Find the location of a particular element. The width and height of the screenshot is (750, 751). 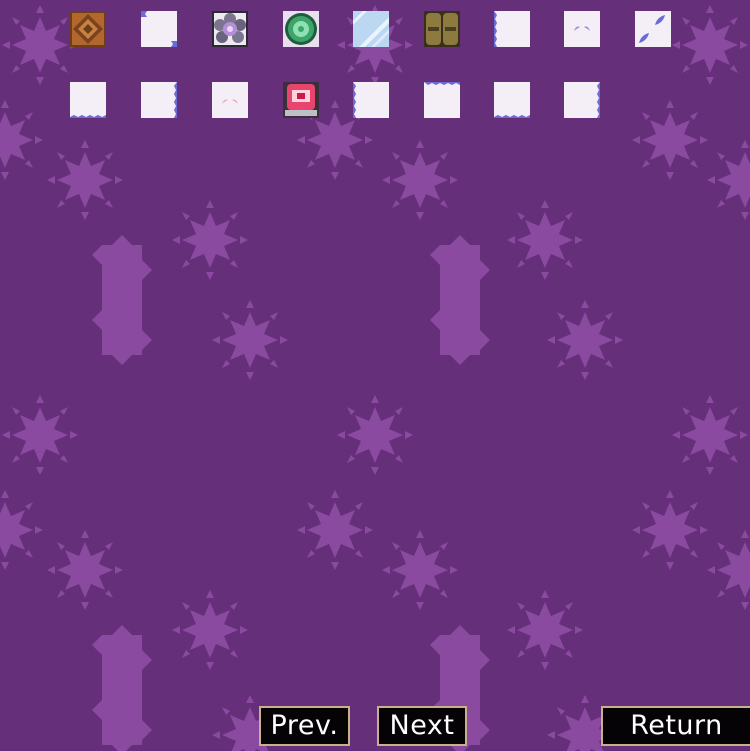

green-orb-tile-icon is located at coordinates (301, 29).